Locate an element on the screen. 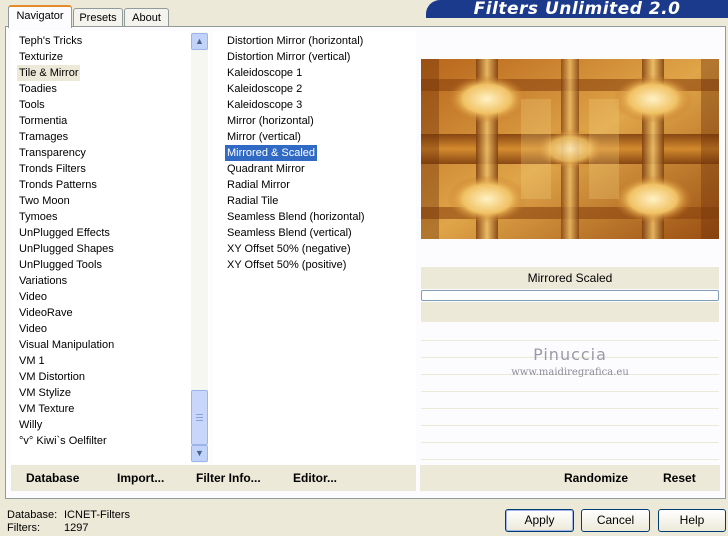  randomize-link: Randomize is located at coordinates (596, 478).